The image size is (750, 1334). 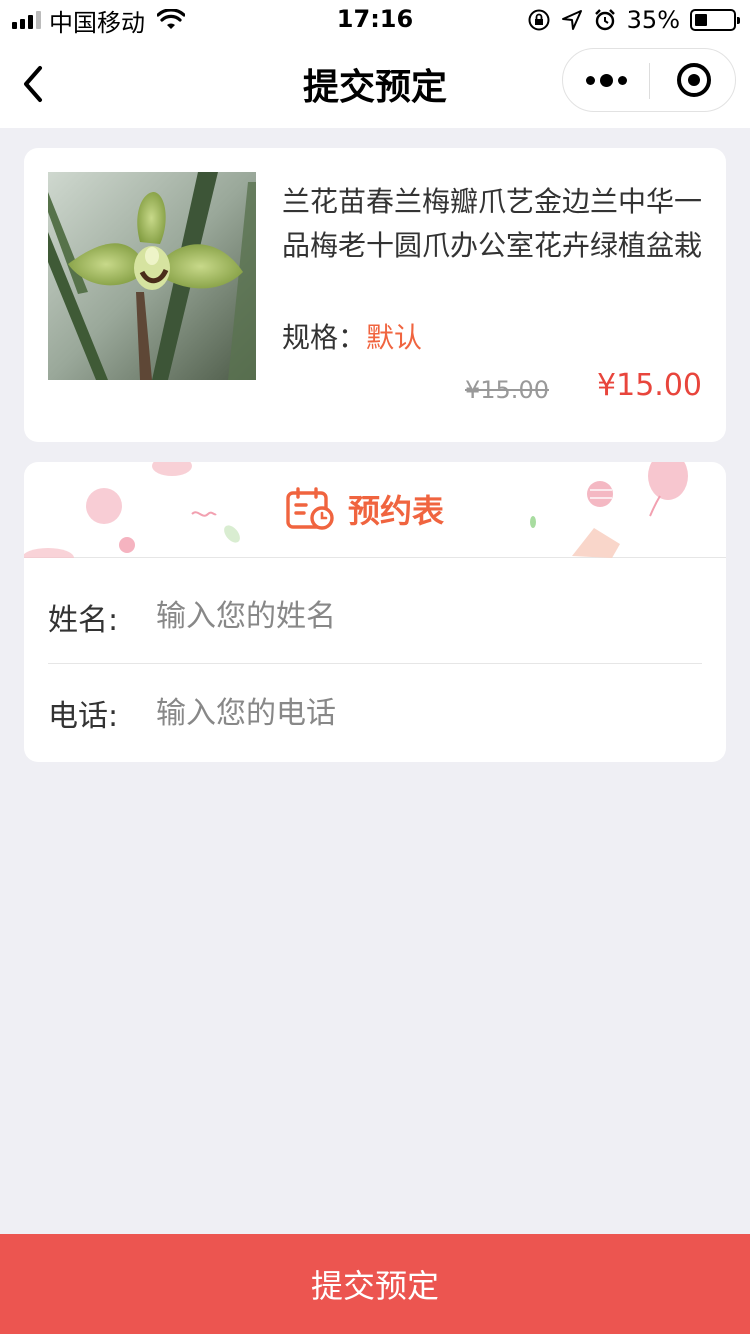 I want to click on miniprogram-capsule, so click(x=649, y=80).